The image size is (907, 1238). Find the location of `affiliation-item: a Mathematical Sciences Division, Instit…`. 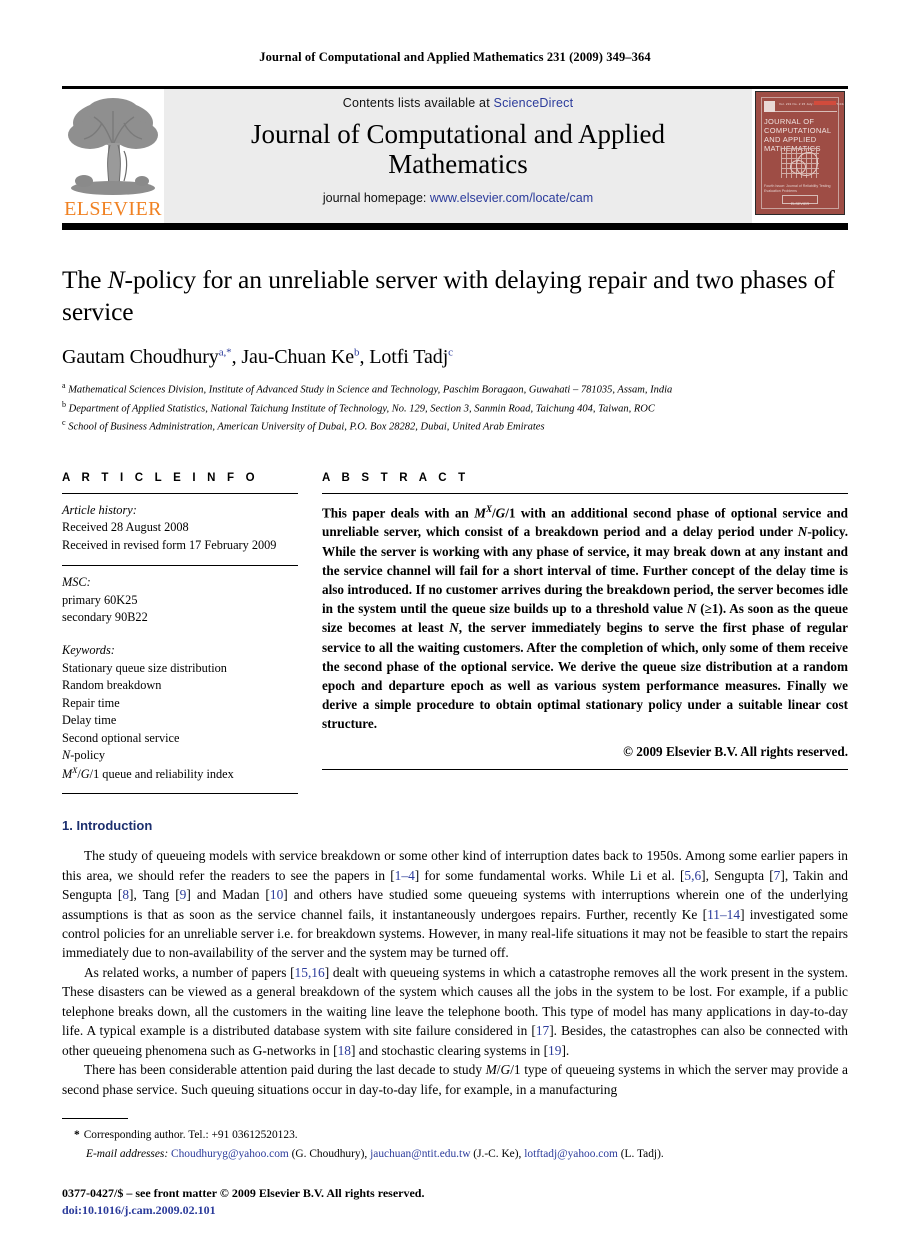

affiliation-item: a Mathematical Sciences Division, Instit… is located at coordinates (455, 389).